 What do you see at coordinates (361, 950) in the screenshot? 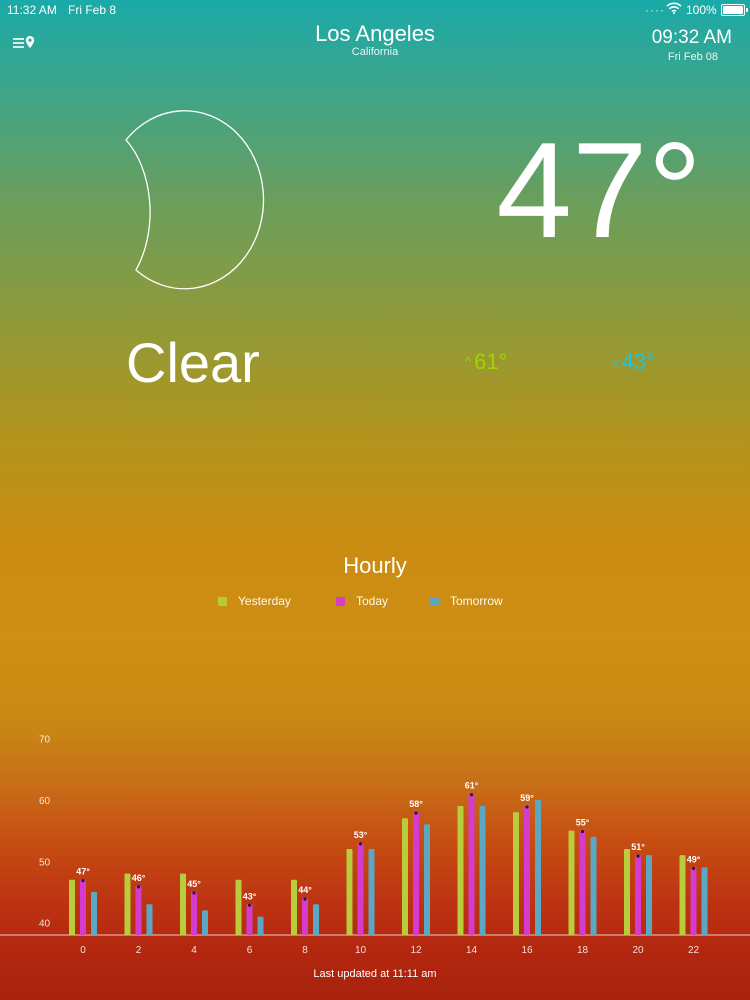
I see `x-tick-label: 10` at bounding box center [361, 950].